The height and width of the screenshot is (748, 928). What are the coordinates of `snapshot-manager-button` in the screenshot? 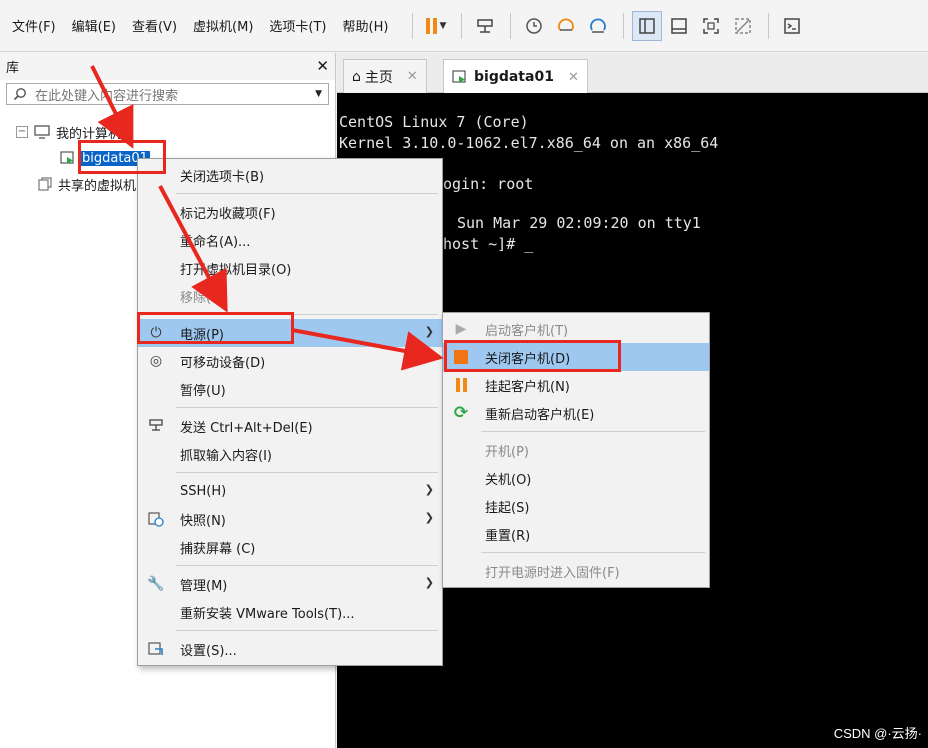 It's located at (598, 26).